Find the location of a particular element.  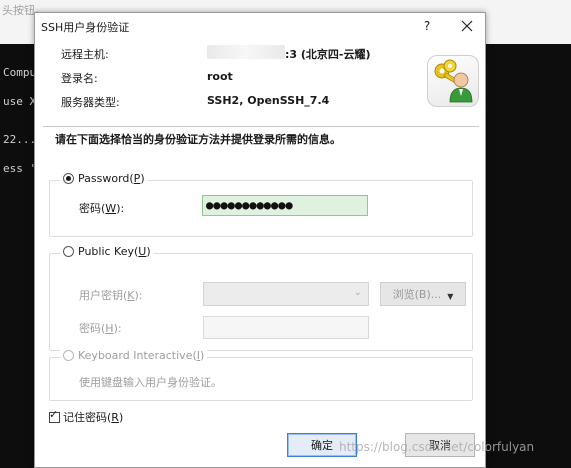

close-icon is located at coordinates (467, 26).